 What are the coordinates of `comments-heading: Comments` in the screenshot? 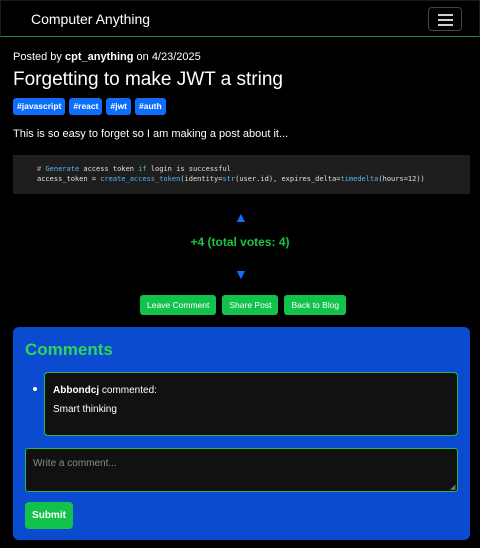 It's located at (69, 349).